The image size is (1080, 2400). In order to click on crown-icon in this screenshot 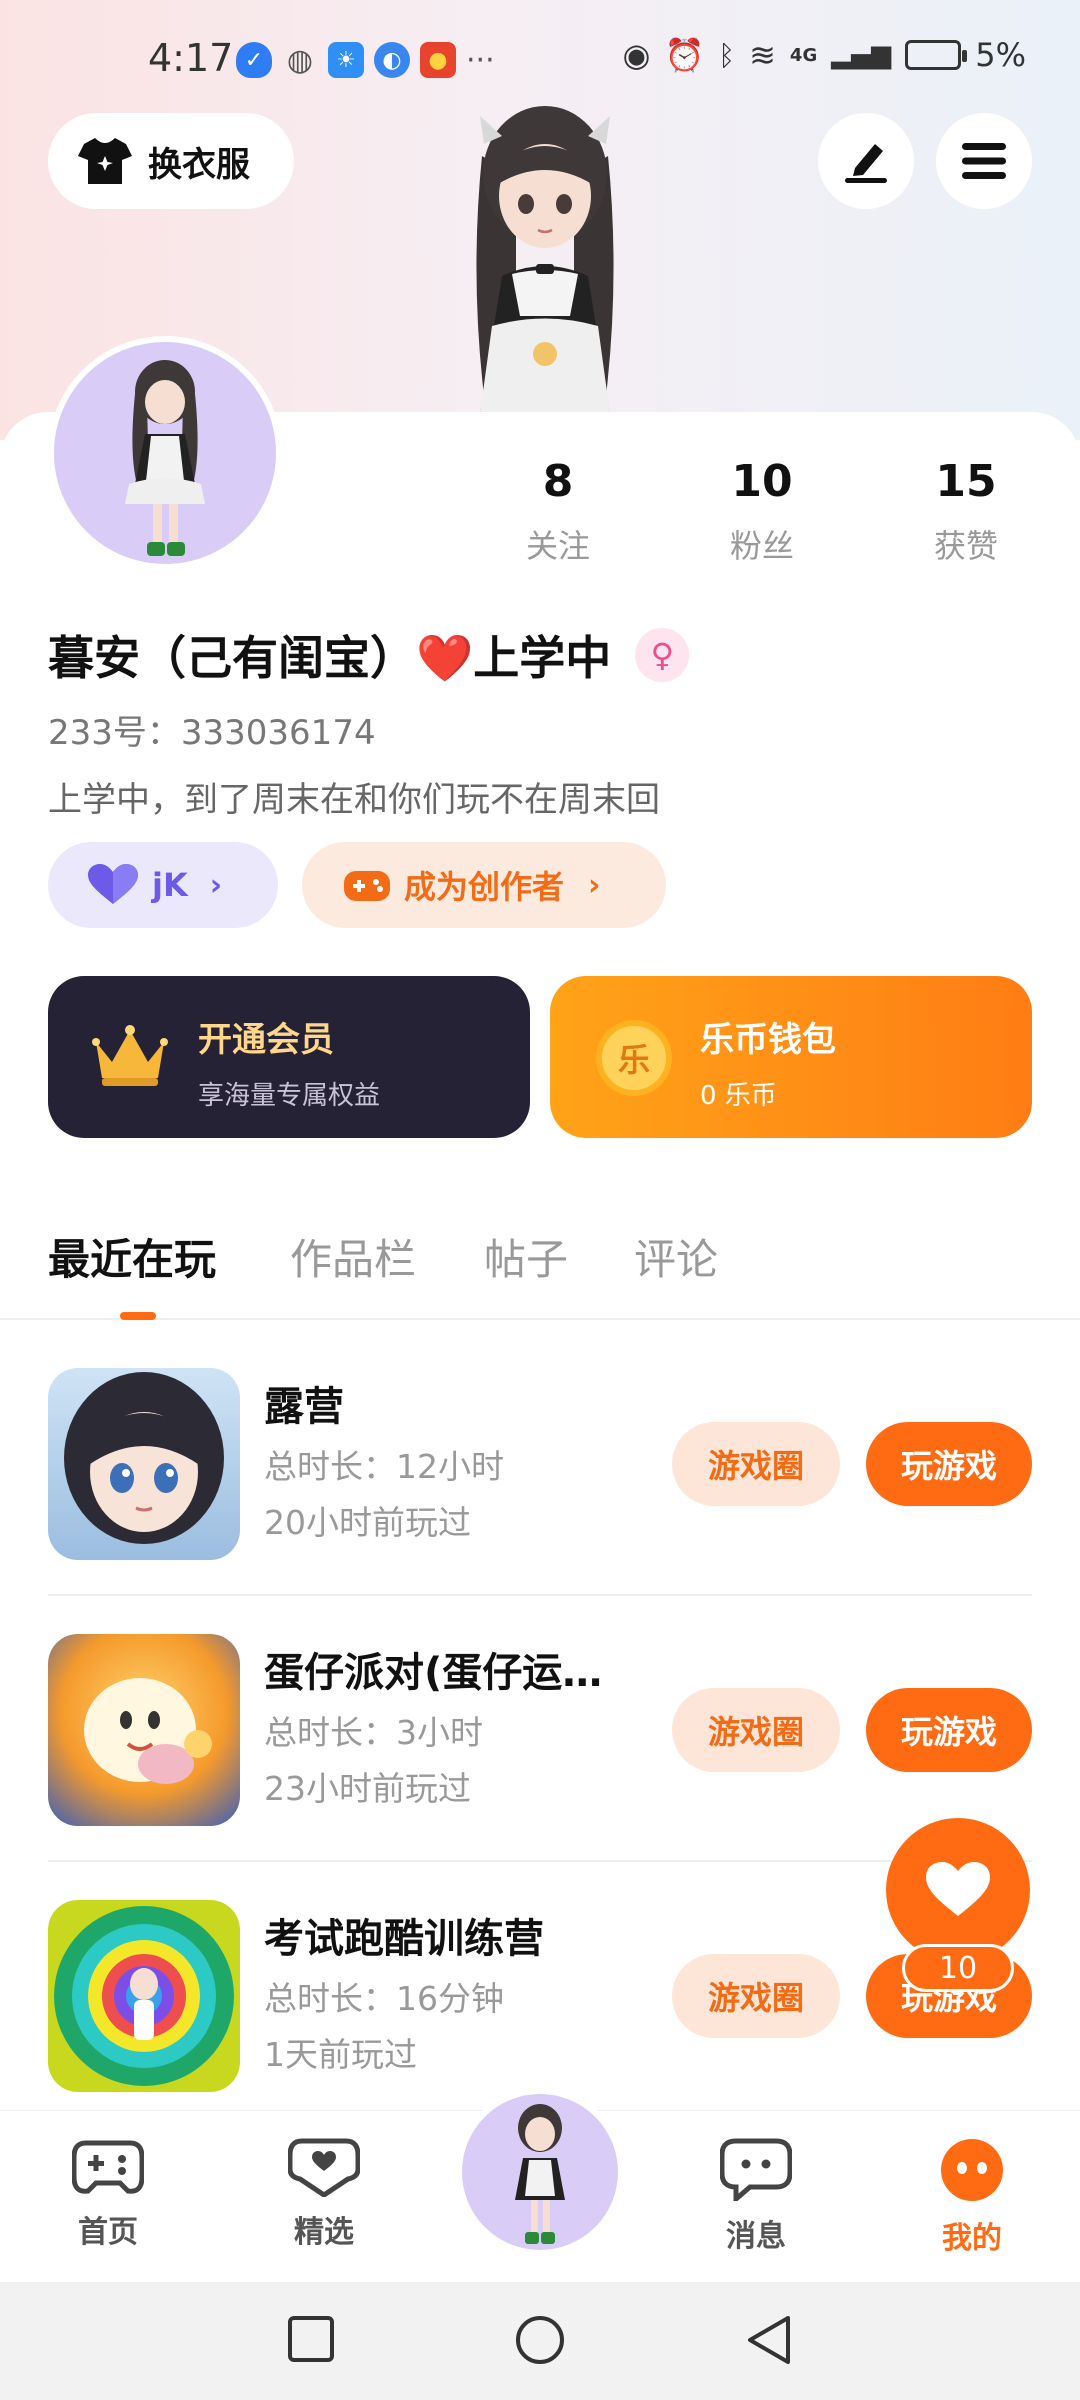, I will do `click(130, 1055)`.